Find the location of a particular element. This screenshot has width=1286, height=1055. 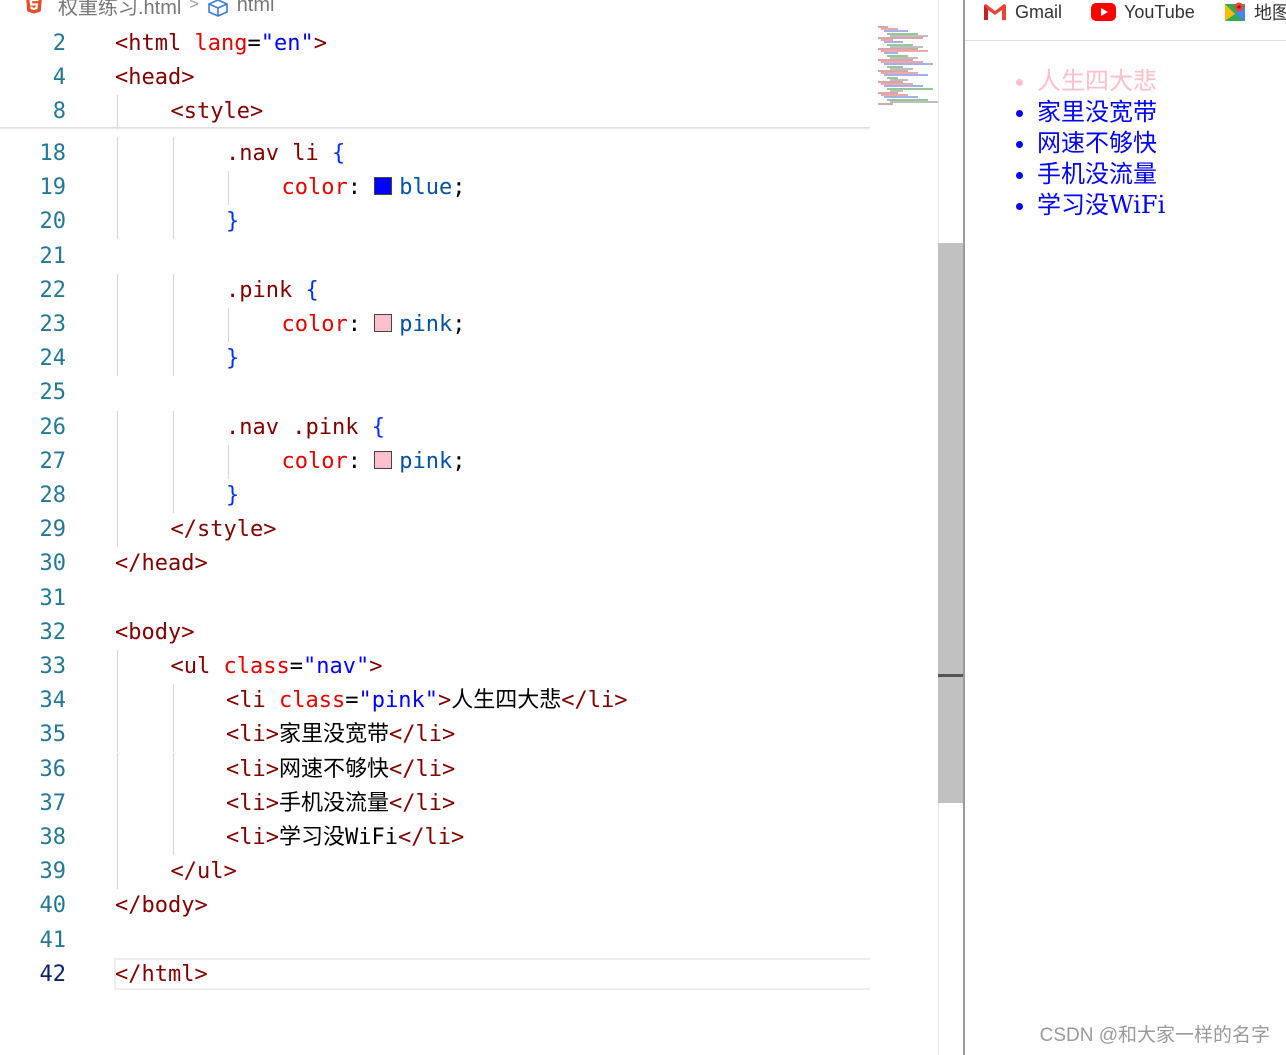

code-text: .nav li { is located at coordinates (285, 154).